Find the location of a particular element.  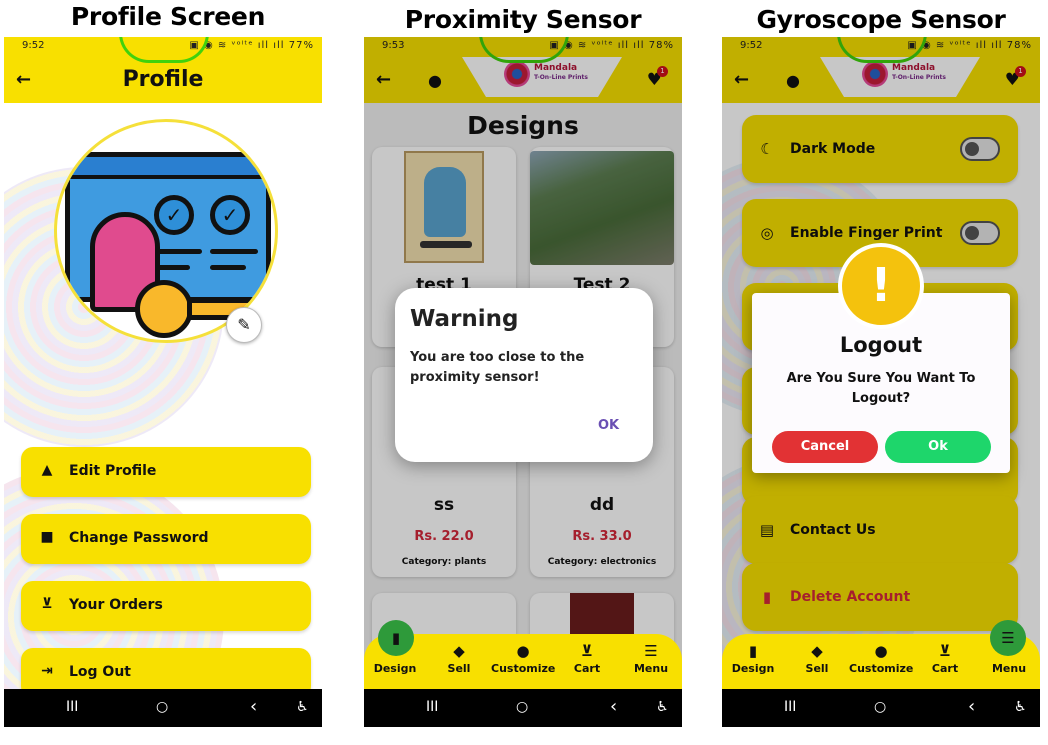

caption-proximity-sensor: Proximity Sensor is located at coordinates (523, 19).